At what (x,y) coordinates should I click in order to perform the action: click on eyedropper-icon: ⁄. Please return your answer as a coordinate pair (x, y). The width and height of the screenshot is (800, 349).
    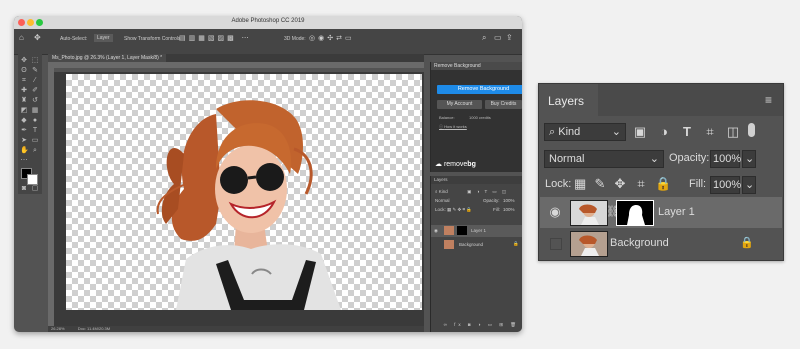
    Looking at the image, I should click on (35, 81).